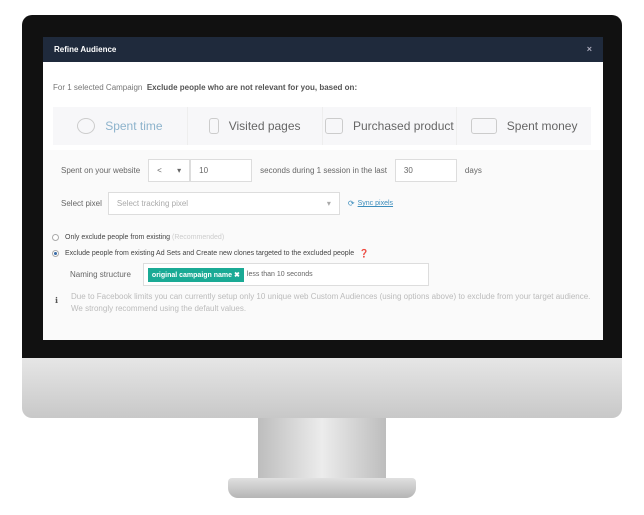  I want to click on refresh-icon: ⟳, so click(351, 203).